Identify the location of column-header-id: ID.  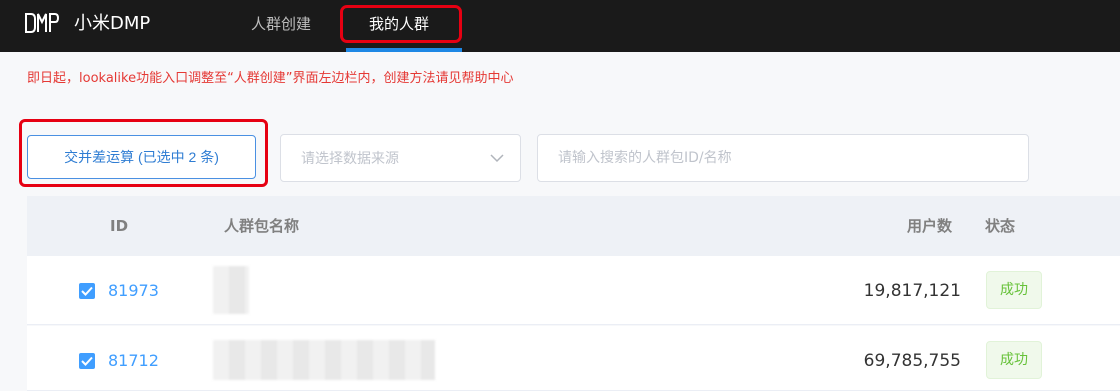
(119, 226).